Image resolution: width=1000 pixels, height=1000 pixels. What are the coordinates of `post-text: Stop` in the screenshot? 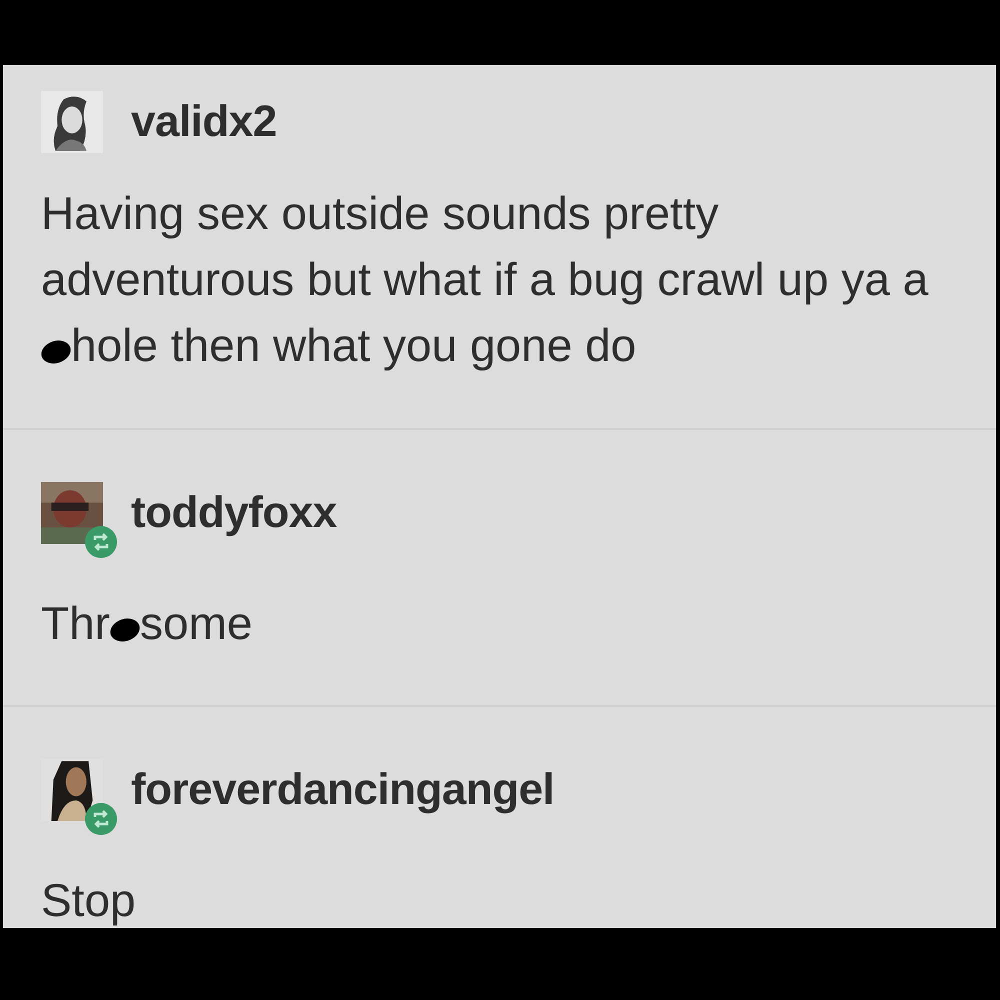 It's located at (89, 900).